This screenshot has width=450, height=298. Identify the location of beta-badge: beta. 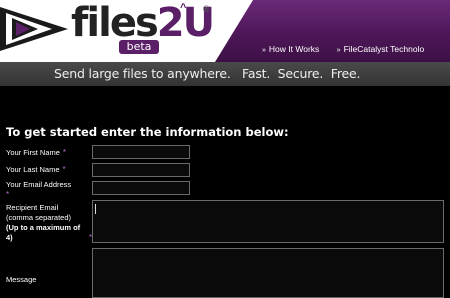
(139, 47).